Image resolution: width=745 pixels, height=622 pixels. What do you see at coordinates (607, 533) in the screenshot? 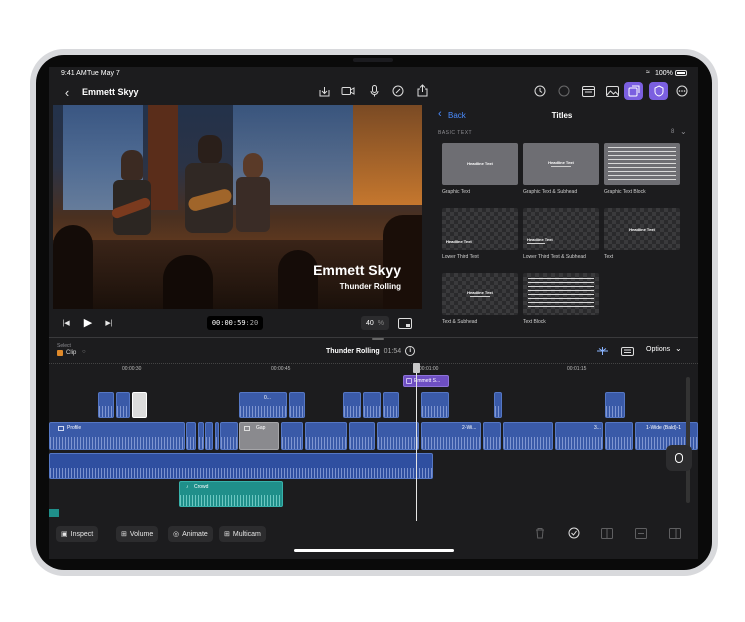
I see `split-icon` at bounding box center [607, 533].